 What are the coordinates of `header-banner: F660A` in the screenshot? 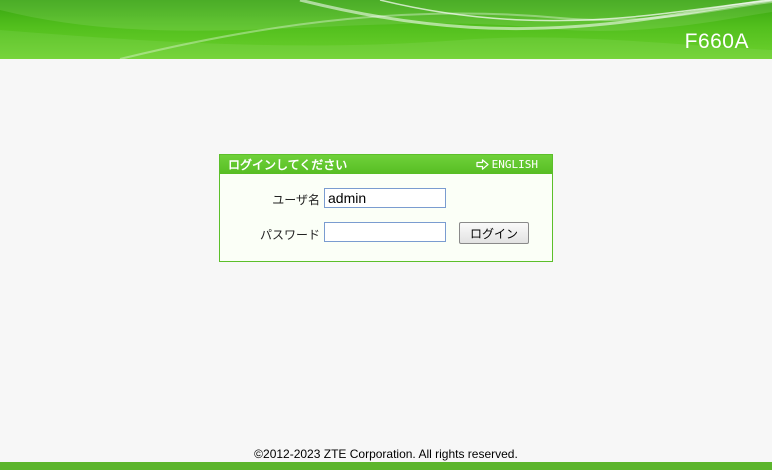 It's located at (386, 29).